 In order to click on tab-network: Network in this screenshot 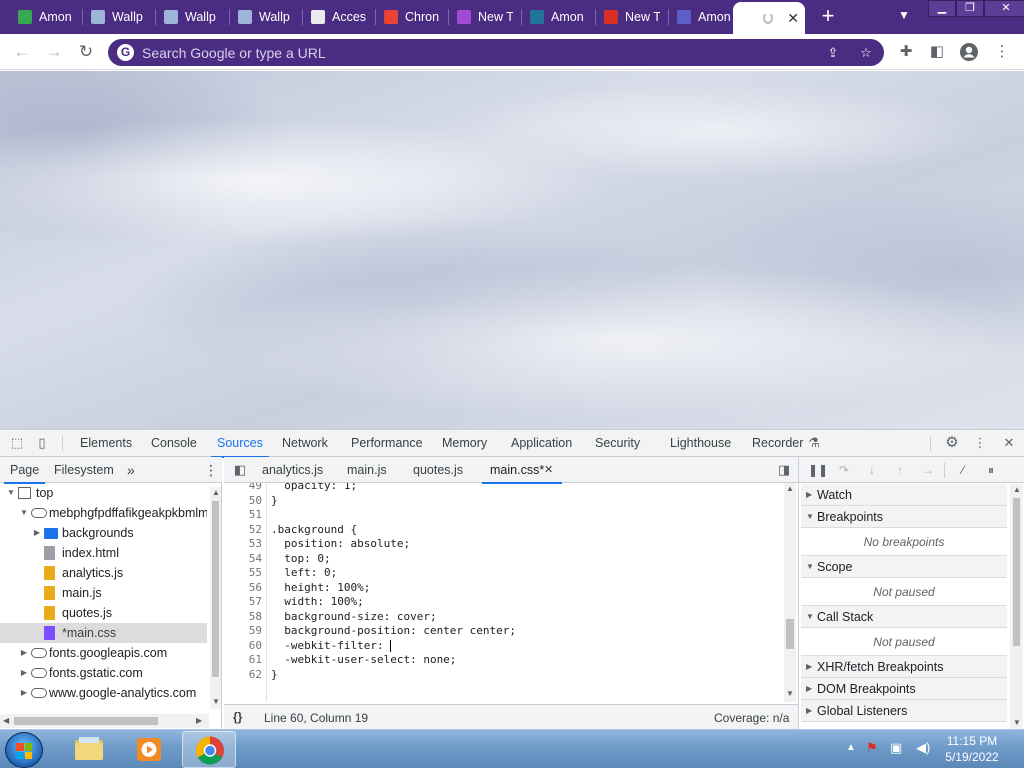, I will do `click(305, 443)`.